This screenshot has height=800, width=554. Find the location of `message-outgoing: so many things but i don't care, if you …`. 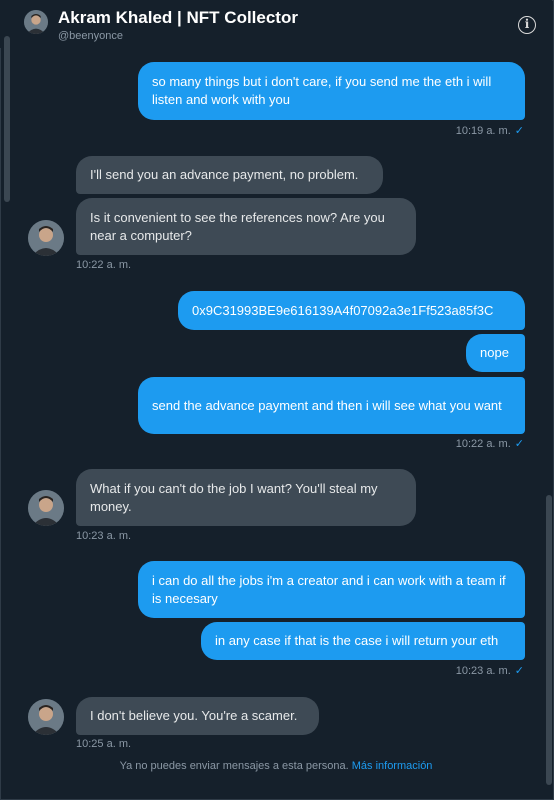

message-outgoing: so many things but i don't care, if you … is located at coordinates (331, 91).